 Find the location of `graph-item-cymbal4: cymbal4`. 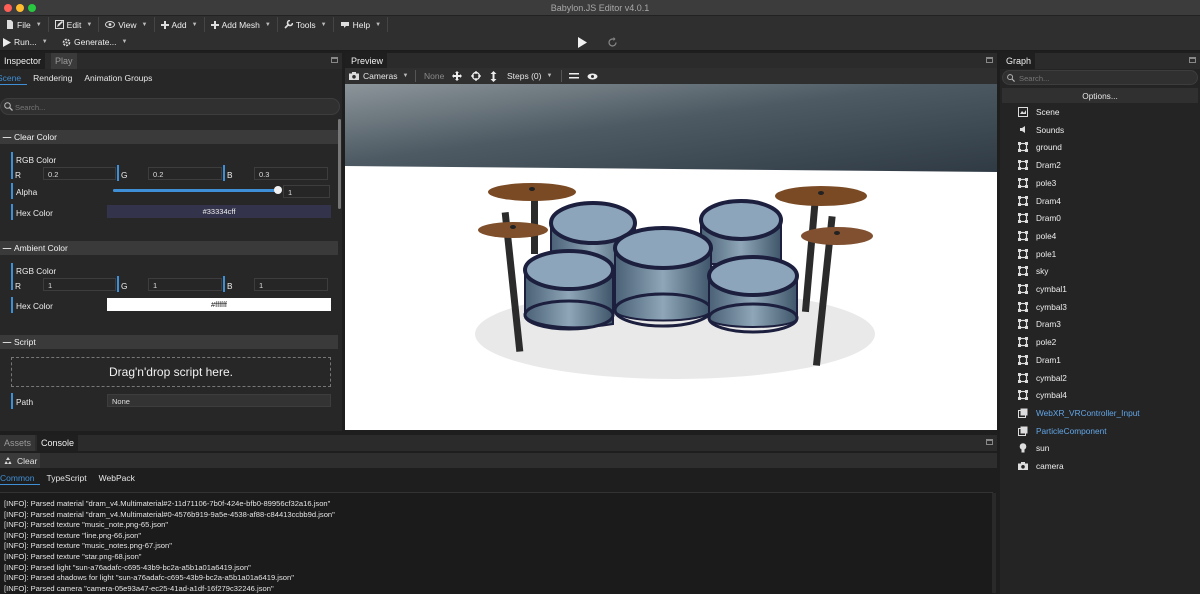

graph-item-cymbal4: cymbal4 is located at coordinates (1042, 395).